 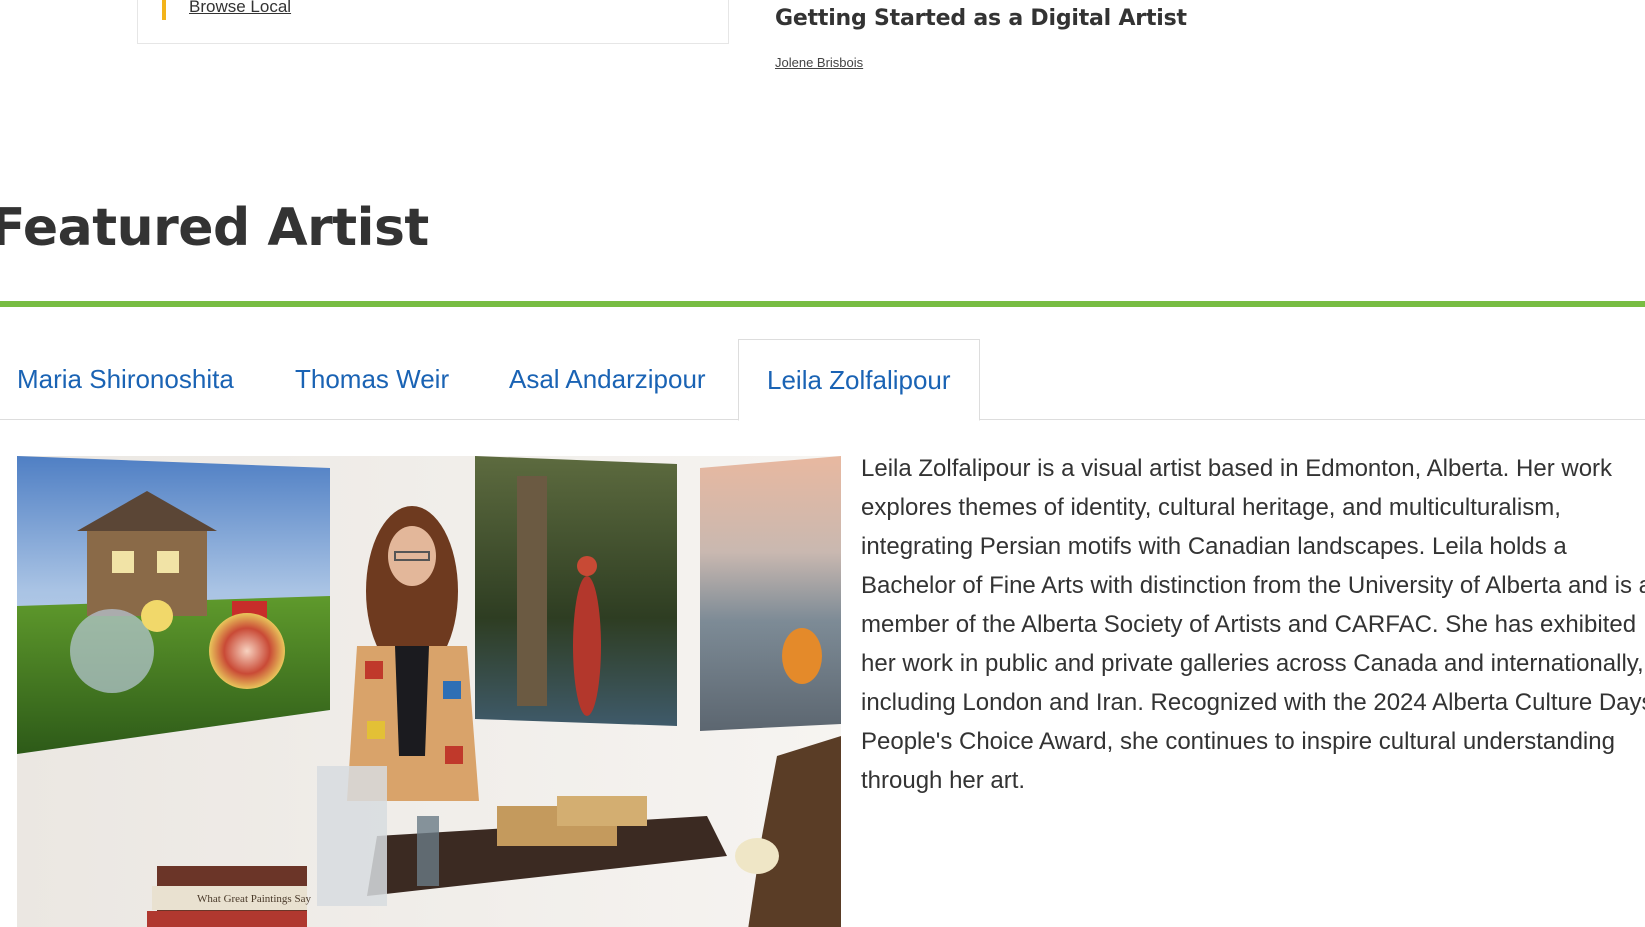 I want to click on article-author-link: Jolene Brisbois, so click(x=819, y=62).